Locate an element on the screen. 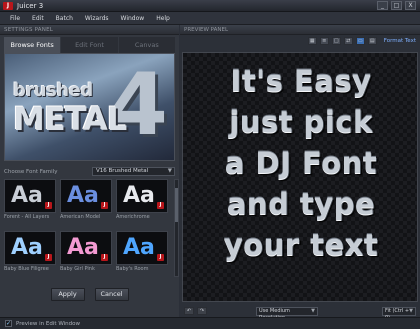 This screenshot has width=420, height=329. font-family-value: V16 Brushed Metal is located at coordinates (122, 171).